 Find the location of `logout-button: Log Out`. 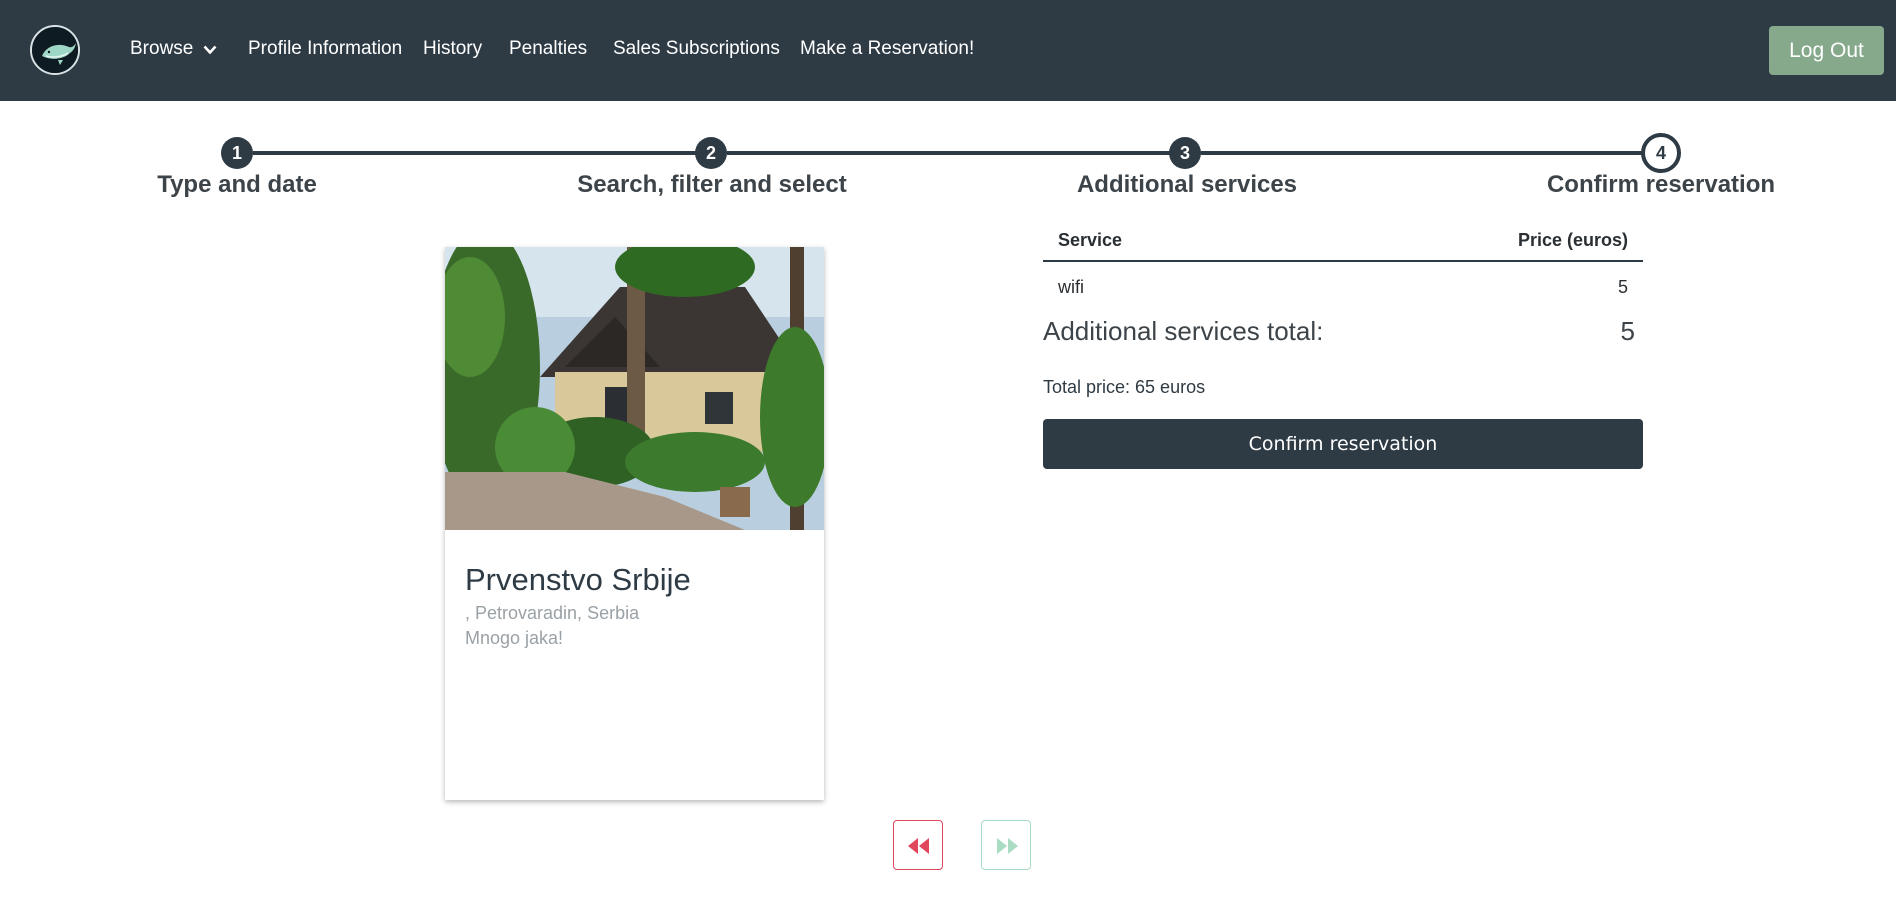

logout-button: Log Out is located at coordinates (1826, 50).